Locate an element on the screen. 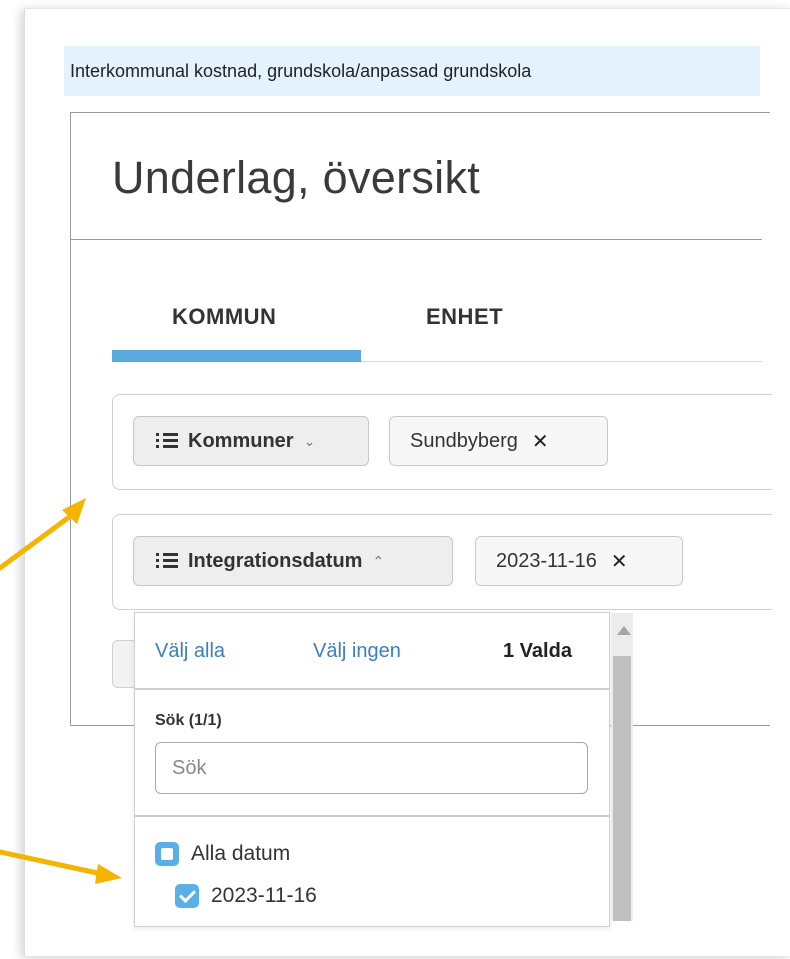 The height and width of the screenshot is (959, 790). kommuner-dropdown-button: Kommuner ⌄ is located at coordinates (251, 441).